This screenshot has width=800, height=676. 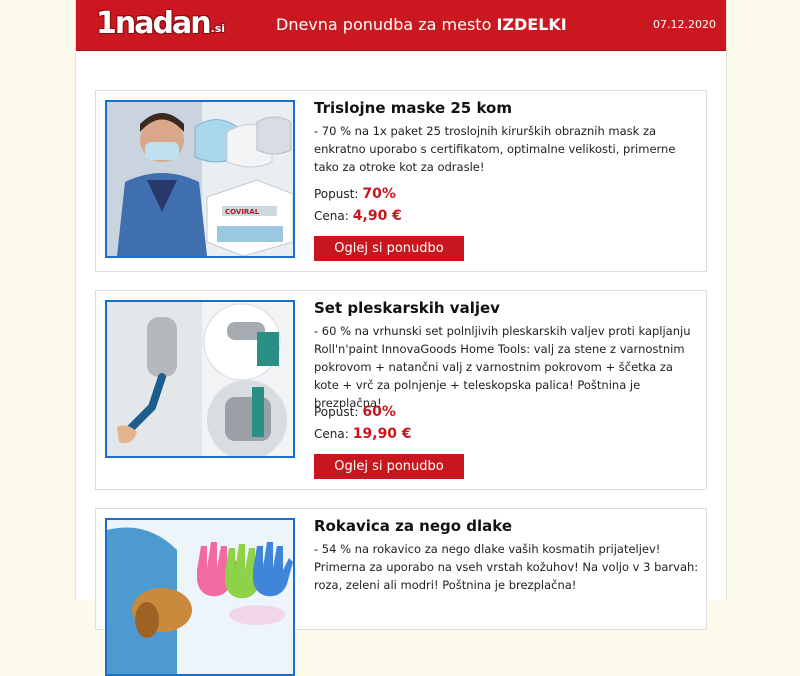 What do you see at coordinates (413, 526) in the screenshot?
I see `offer-title: Rokavica za nego dlake` at bounding box center [413, 526].